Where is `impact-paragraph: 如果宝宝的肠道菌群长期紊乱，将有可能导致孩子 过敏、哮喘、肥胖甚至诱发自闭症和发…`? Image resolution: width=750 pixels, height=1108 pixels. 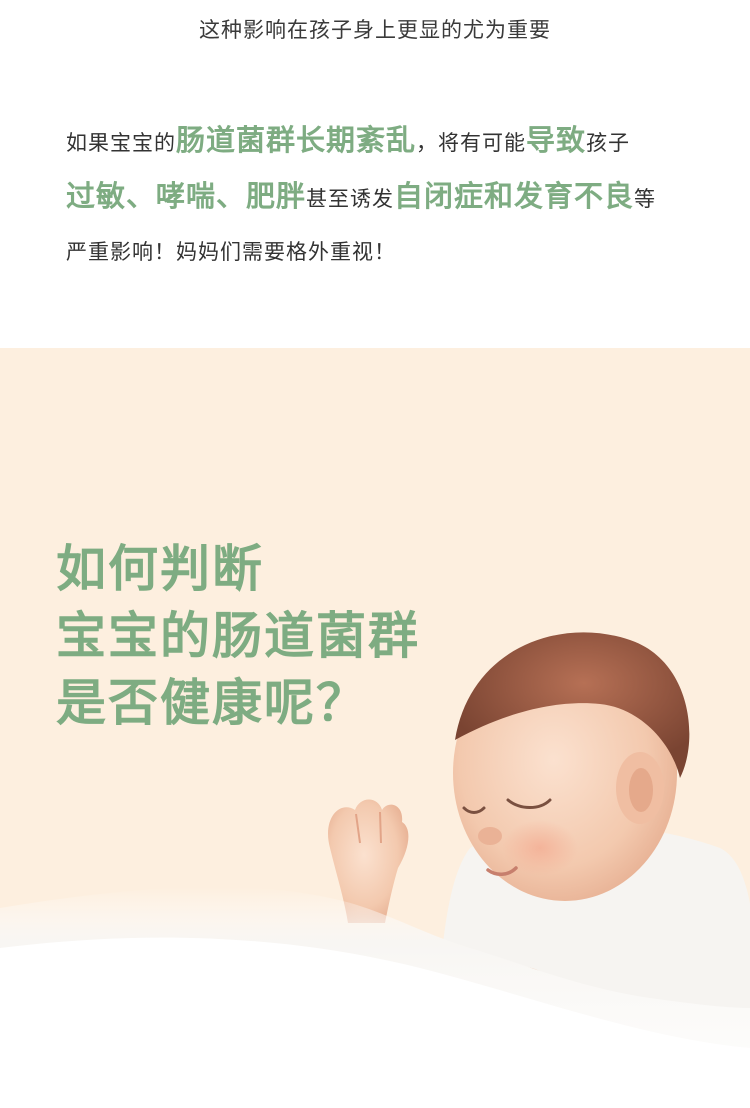 impact-paragraph: 如果宝宝的肠道菌群长期紊乱，将有可能导致孩子 过敏、哮喘、肥胖甚至诱发自闭症和发… is located at coordinates (386, 196).